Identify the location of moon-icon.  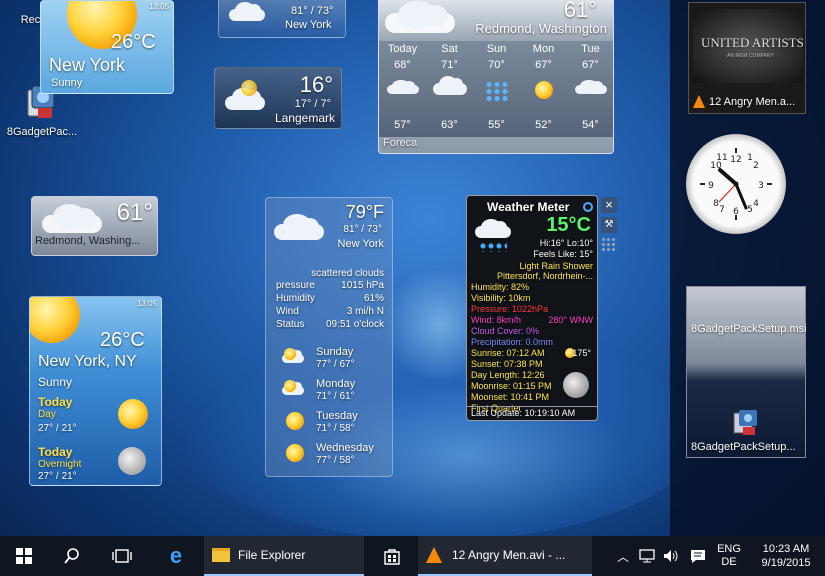
(576, 385).